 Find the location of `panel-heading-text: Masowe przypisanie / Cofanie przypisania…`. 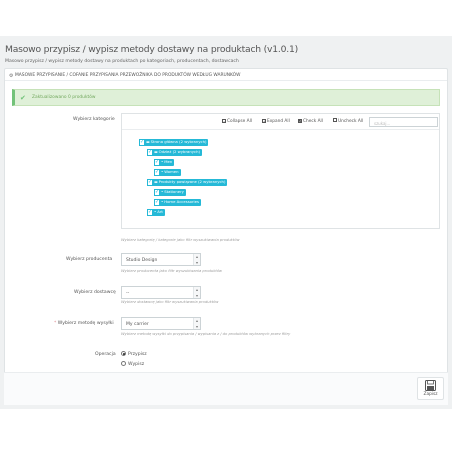

panel-heading-text: Masowe przypisanie / Cofanie przypisania… is located at coordinates (128, 75).